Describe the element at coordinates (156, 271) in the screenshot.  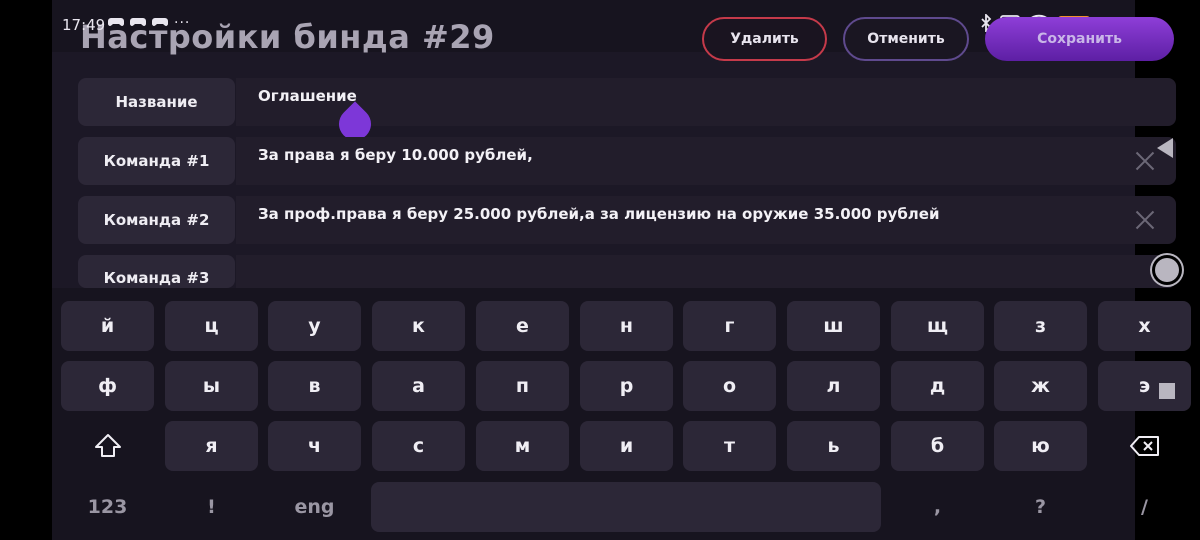
I see `field-label-command-3: Команда #3` at that location.